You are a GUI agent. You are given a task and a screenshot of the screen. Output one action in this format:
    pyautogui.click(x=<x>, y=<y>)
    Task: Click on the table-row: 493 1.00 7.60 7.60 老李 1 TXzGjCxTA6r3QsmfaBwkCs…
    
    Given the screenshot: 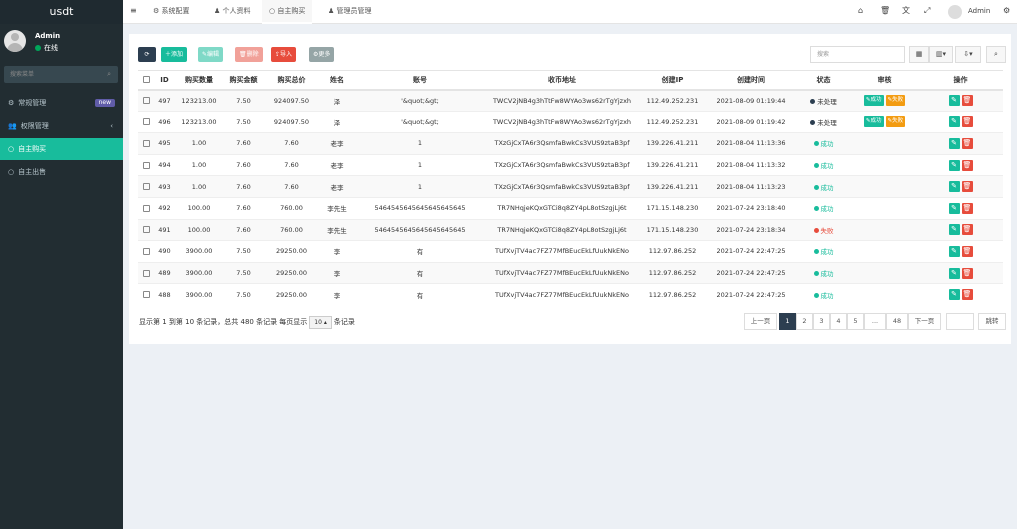 What is the action you would take?
    pyautogui.click(x=570, y=186)
    